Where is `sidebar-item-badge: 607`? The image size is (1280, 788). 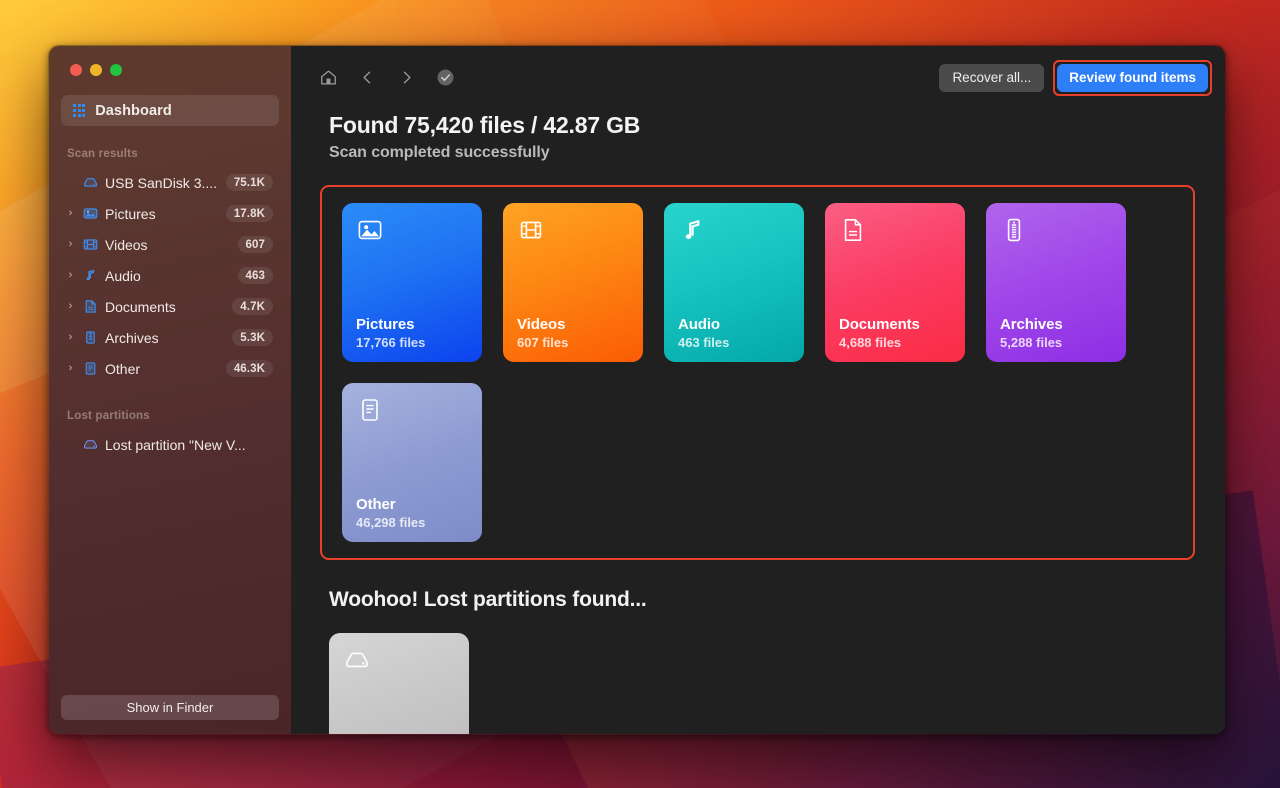 sidebar-item-badge: 607 is located at coordinates (255, 244).